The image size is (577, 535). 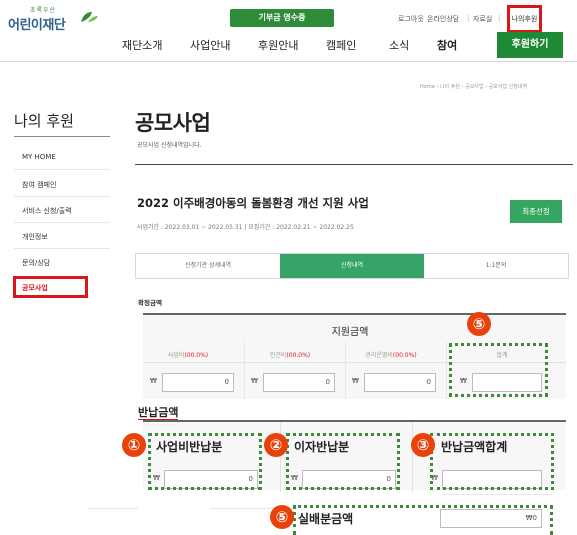 I want to click on nav-item-news: 소식, so click(x=399, y=45).